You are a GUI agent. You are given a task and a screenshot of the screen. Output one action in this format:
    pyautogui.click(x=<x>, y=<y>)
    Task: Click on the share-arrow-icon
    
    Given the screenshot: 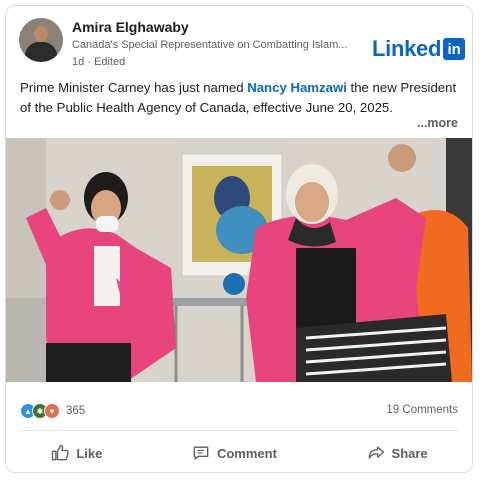 What is the action you would take?
    pyautogui.click(x=376, y=452)
    